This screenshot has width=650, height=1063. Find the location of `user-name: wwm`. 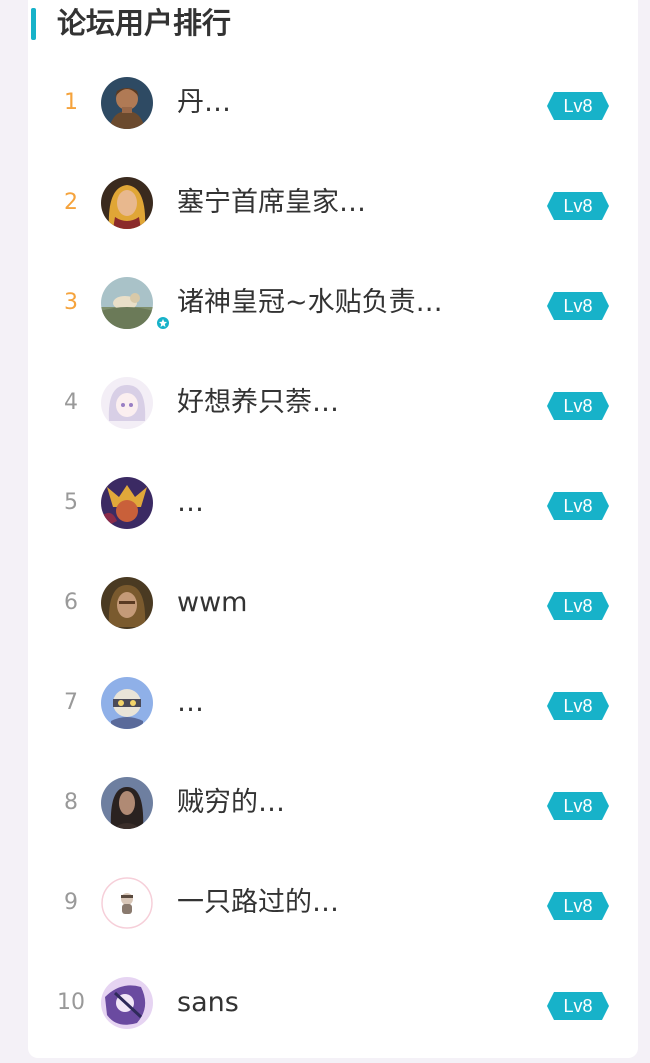

user-name: wwm is located at coordinates (212, 603).